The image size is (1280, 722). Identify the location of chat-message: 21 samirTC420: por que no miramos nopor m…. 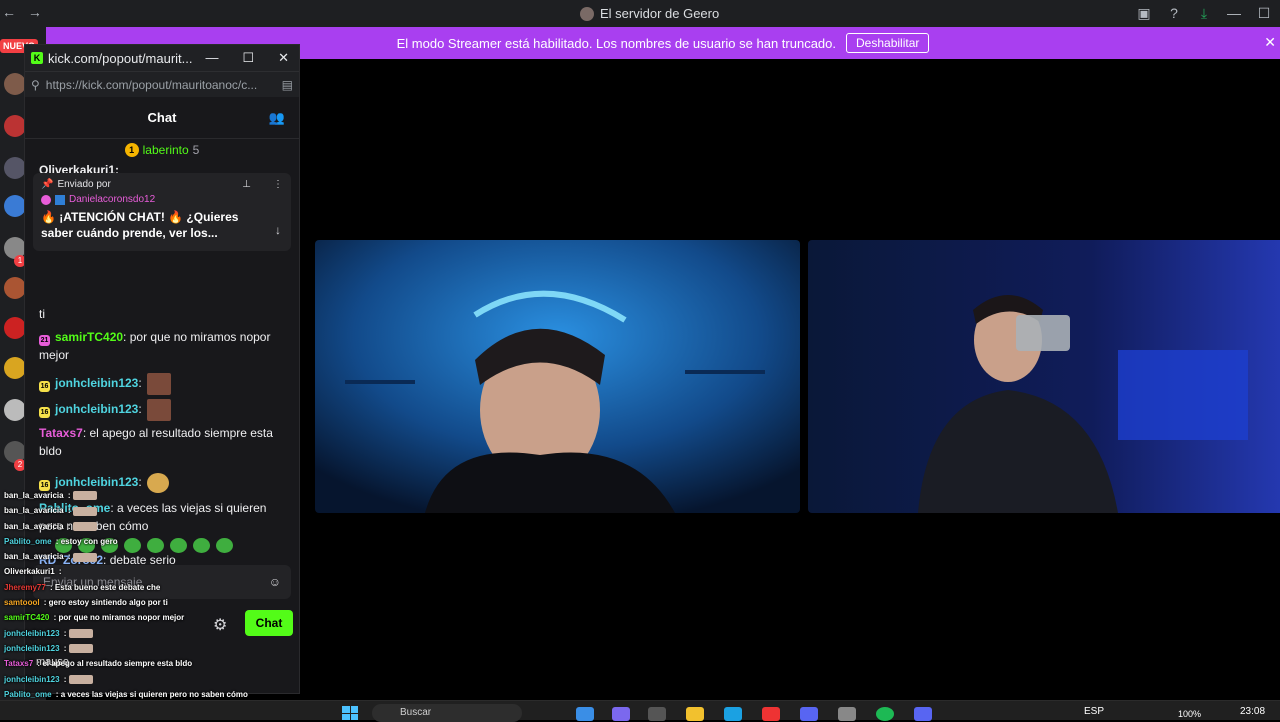
(162, 346).